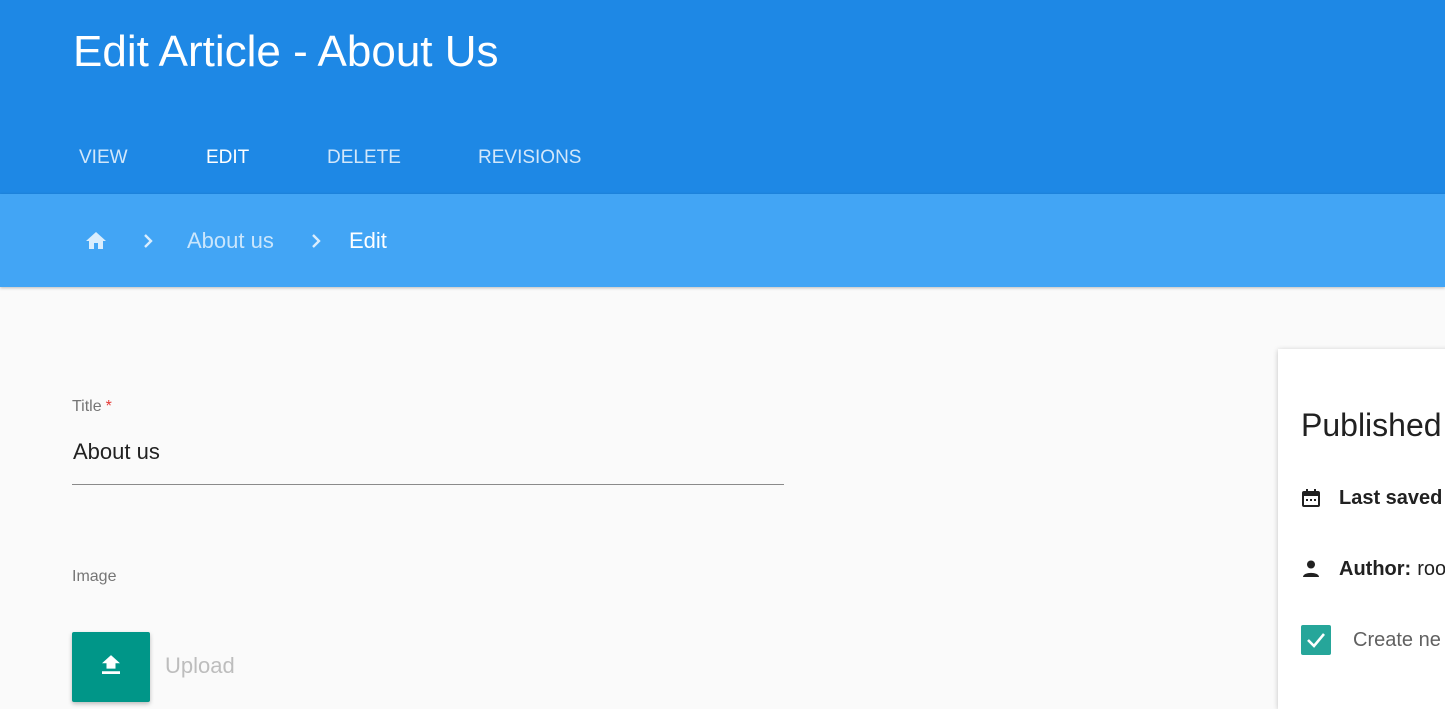 The height and width of the screenshot is (709, 1445). Describe the element at coordinates (200, 665) in the screenshot. I see `upload-label: Upload` at that location.